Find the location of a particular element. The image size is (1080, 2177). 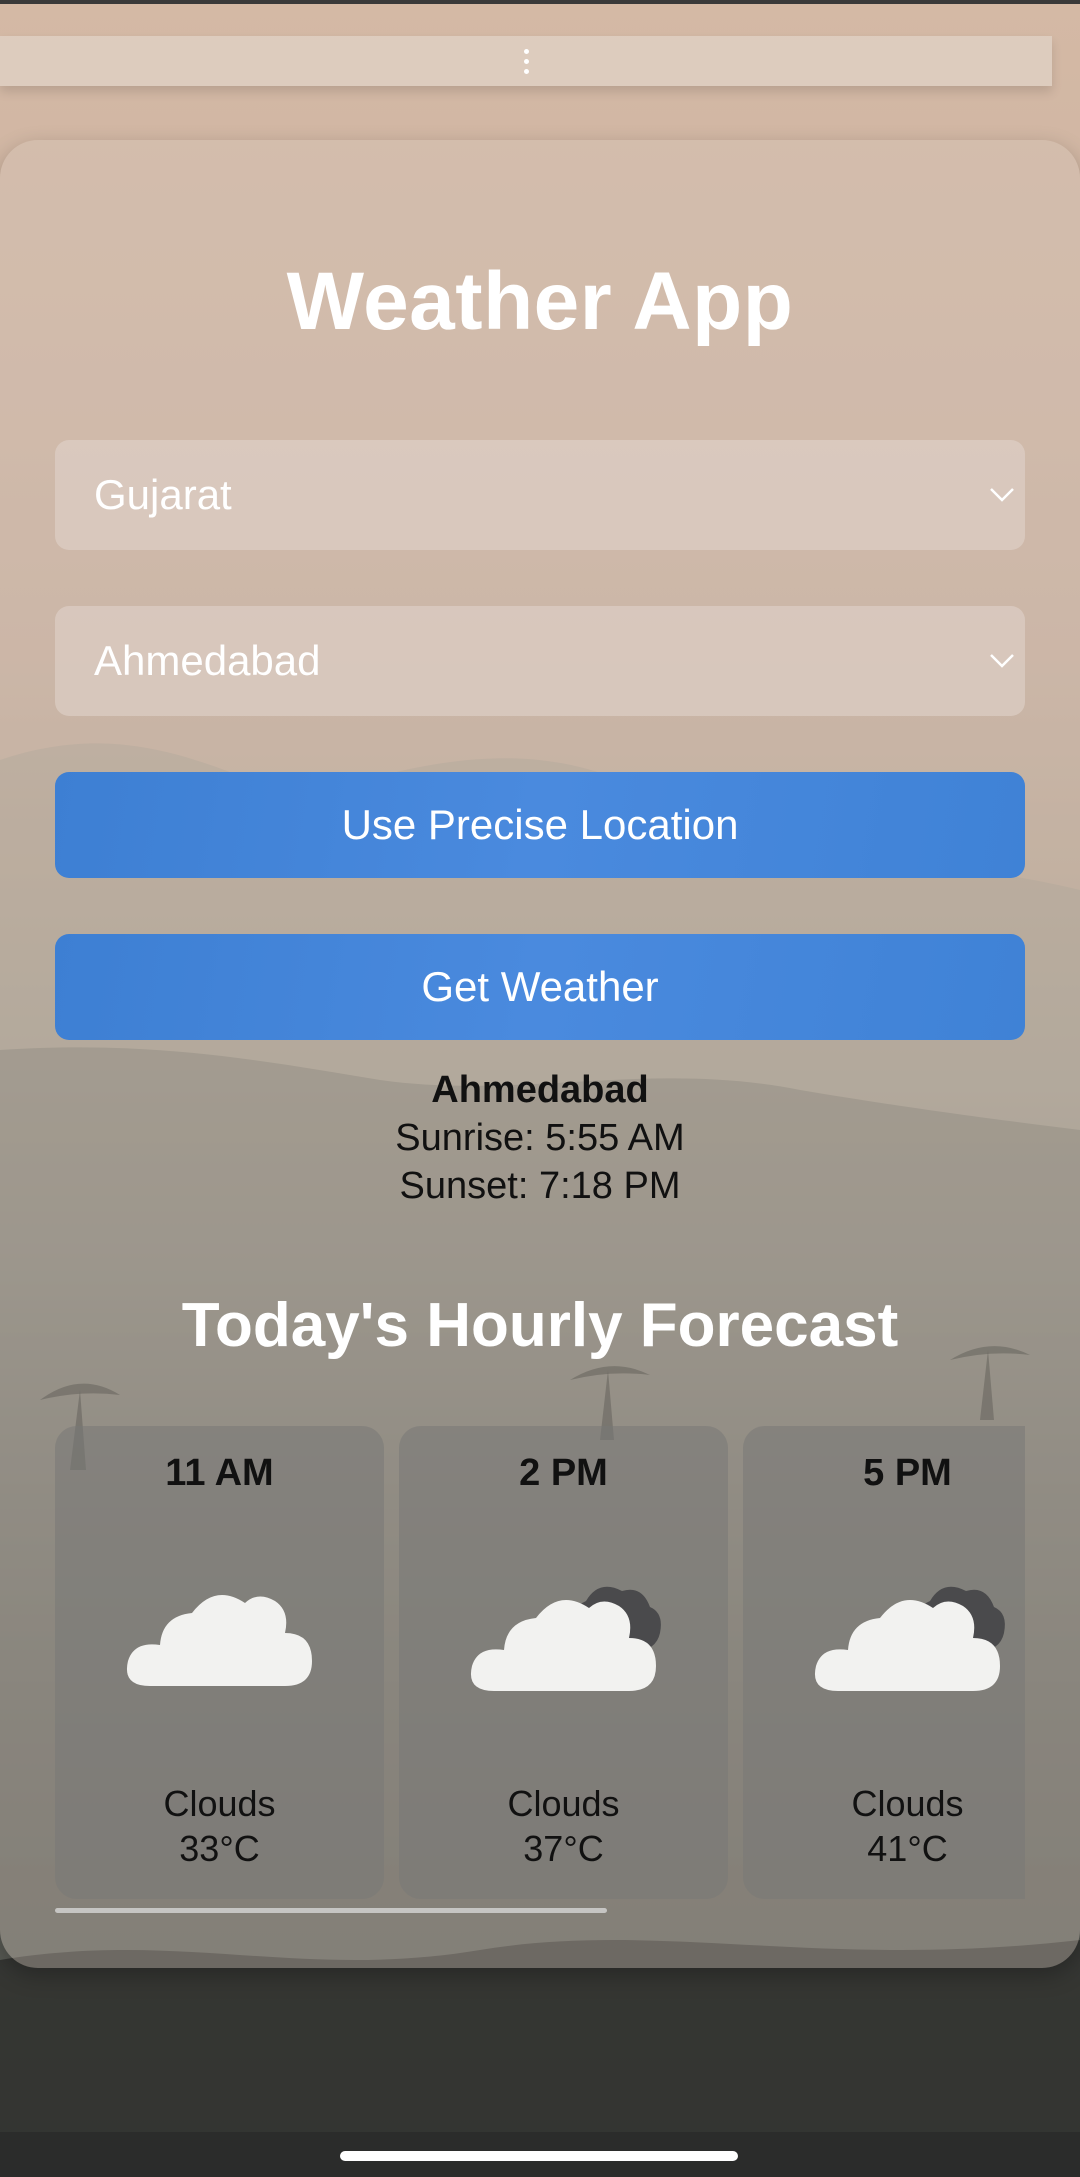

forecast-card: 11 AM Clouds 33°C is located at coordinates (219, 1662).